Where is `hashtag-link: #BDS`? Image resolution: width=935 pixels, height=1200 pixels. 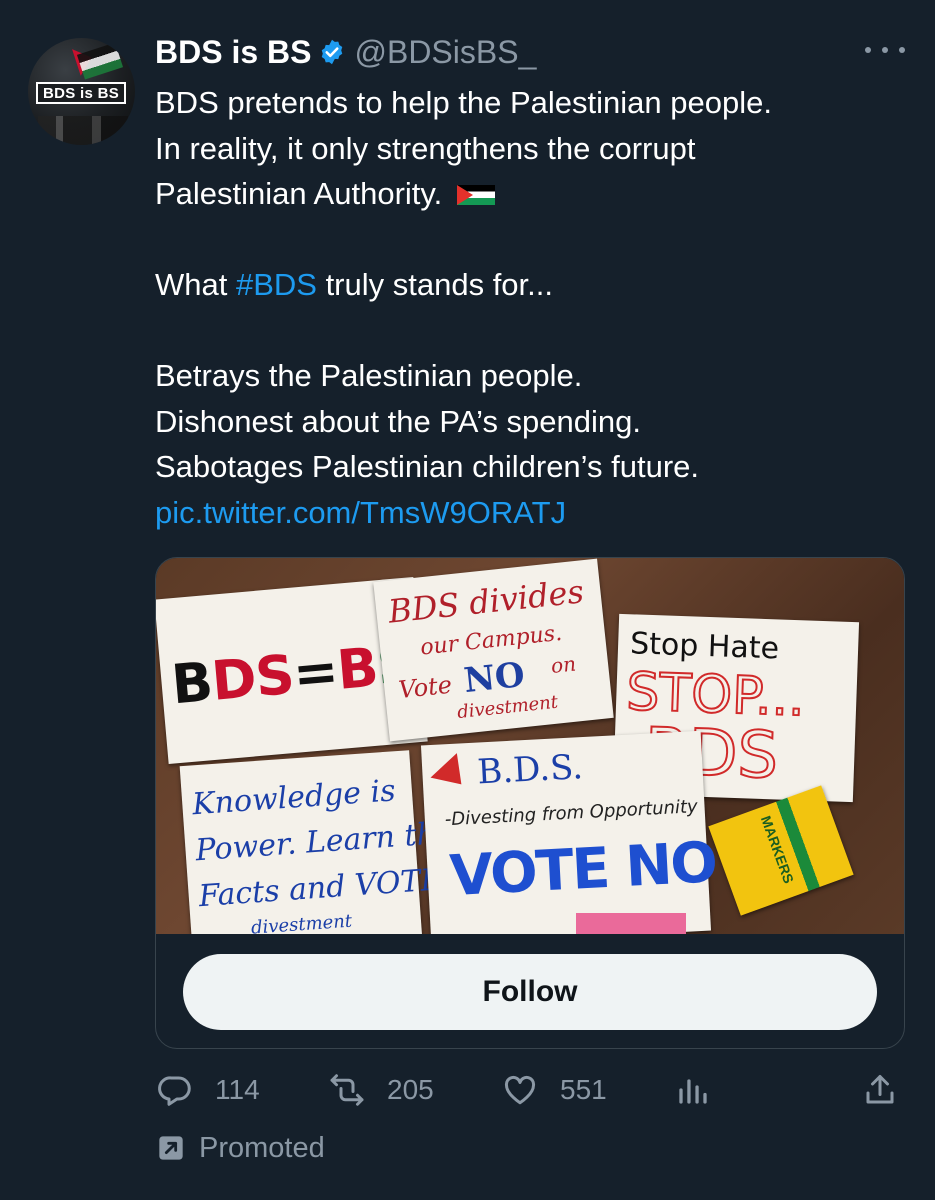 hashtag-link: #BDS is located at coordinates (276, 284).